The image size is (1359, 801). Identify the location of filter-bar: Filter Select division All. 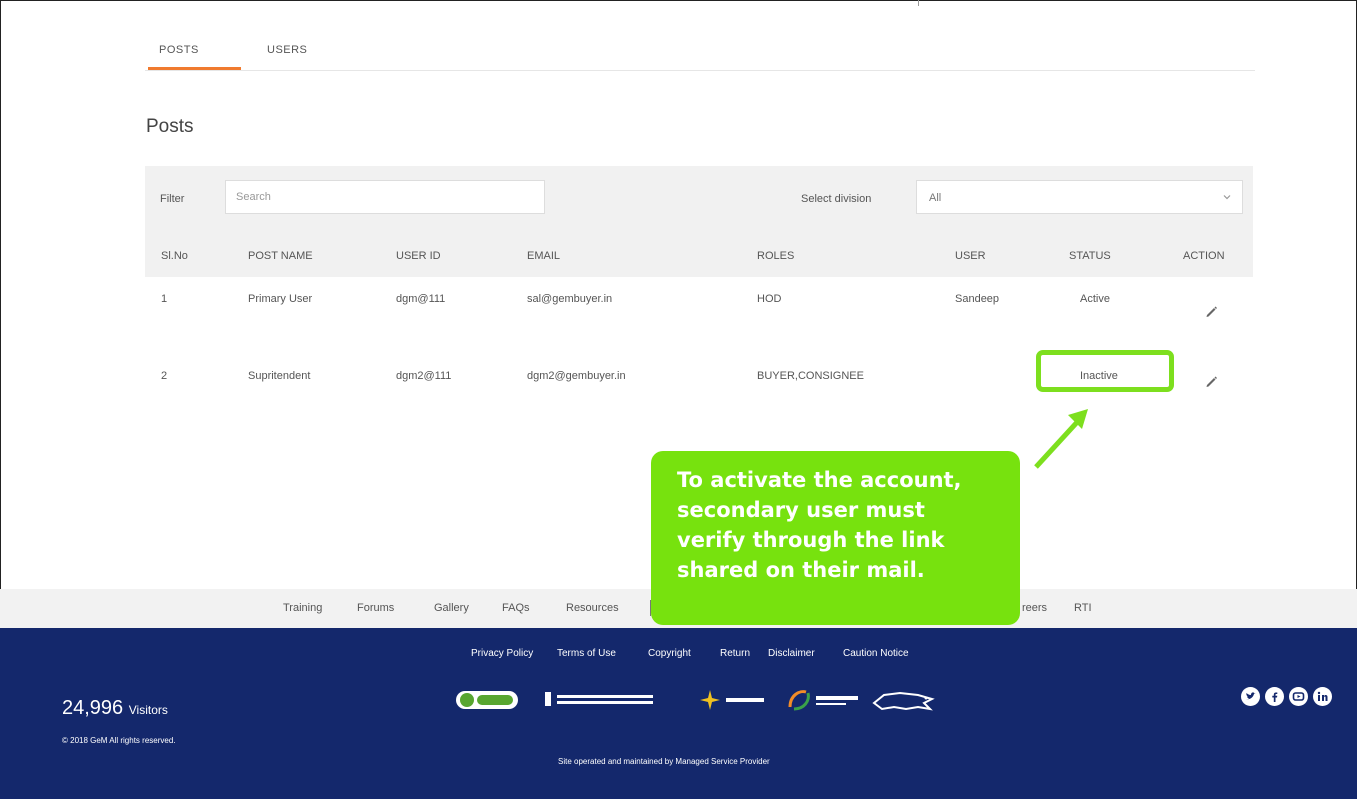
(699, 198).